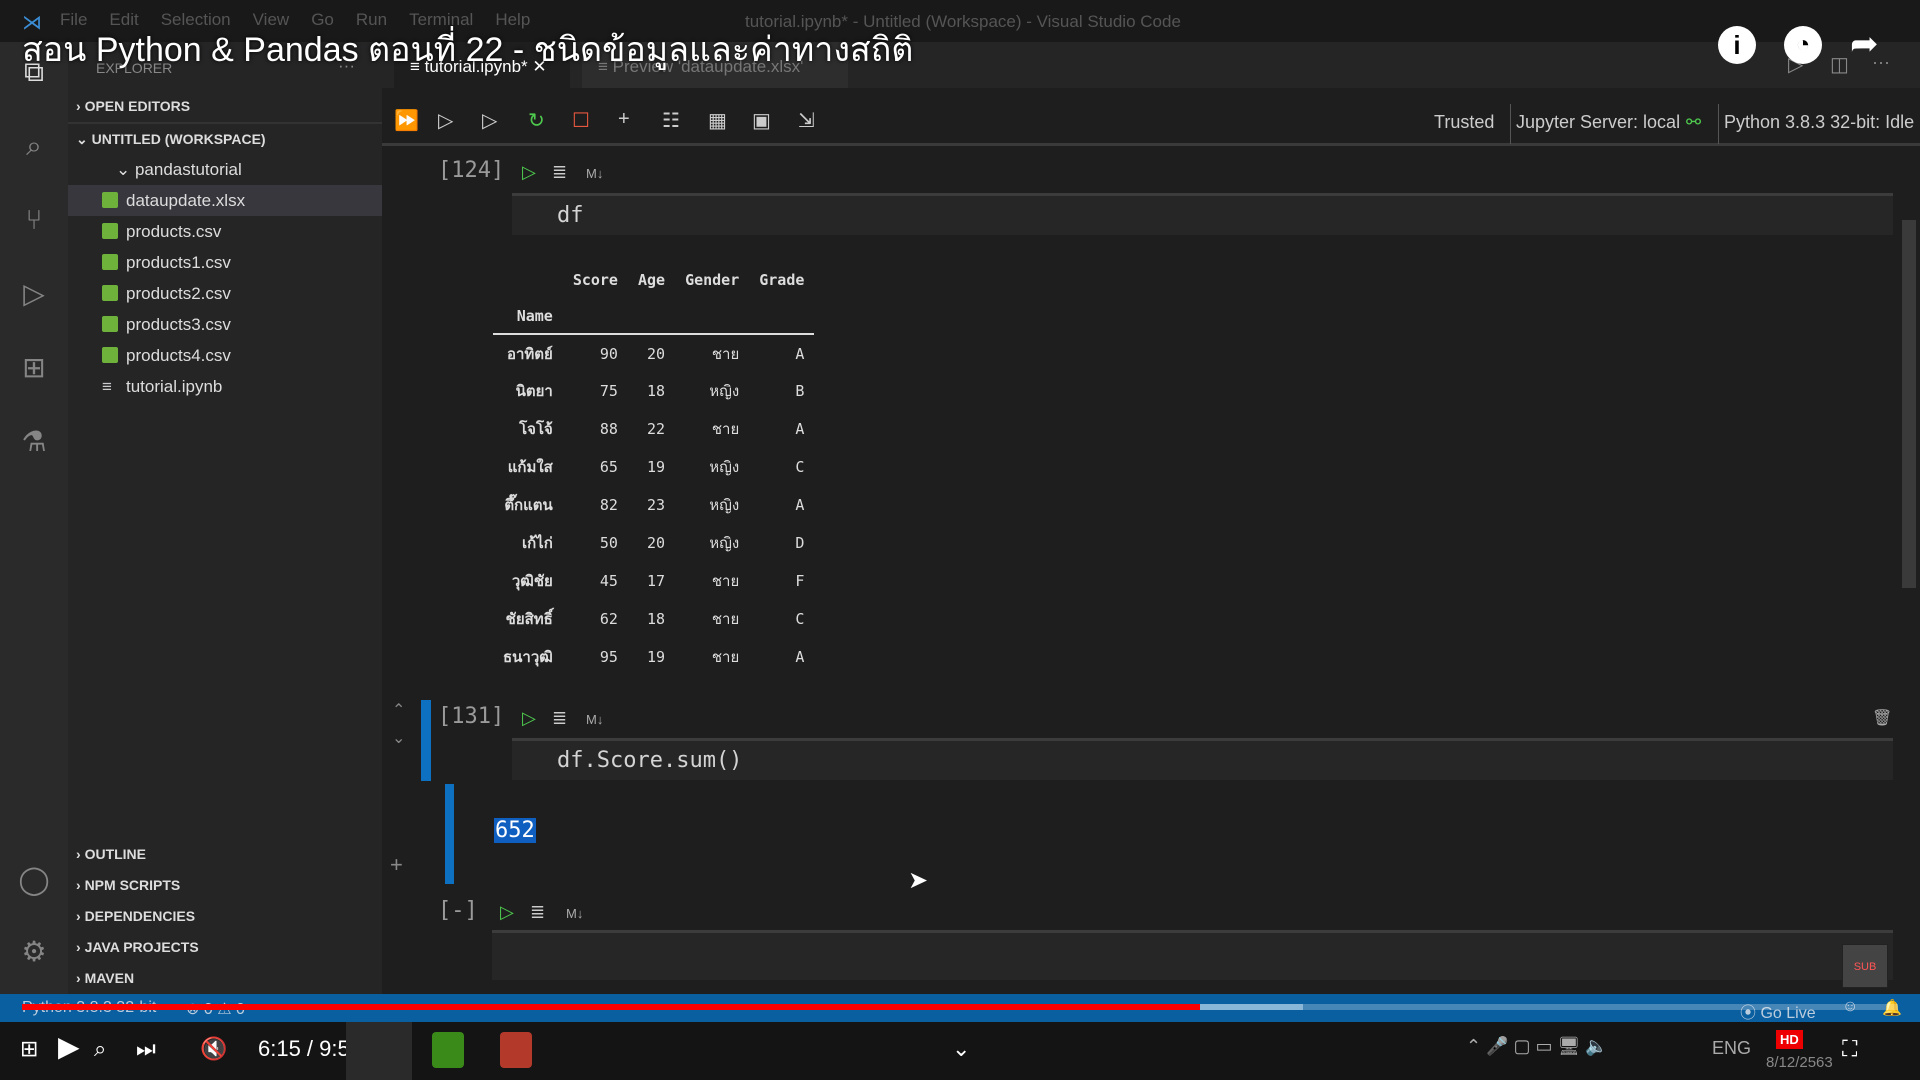  Describe the element at coordinates (105, 978) in the screenshot. I see `maven-section: › MAVEN` at that location.